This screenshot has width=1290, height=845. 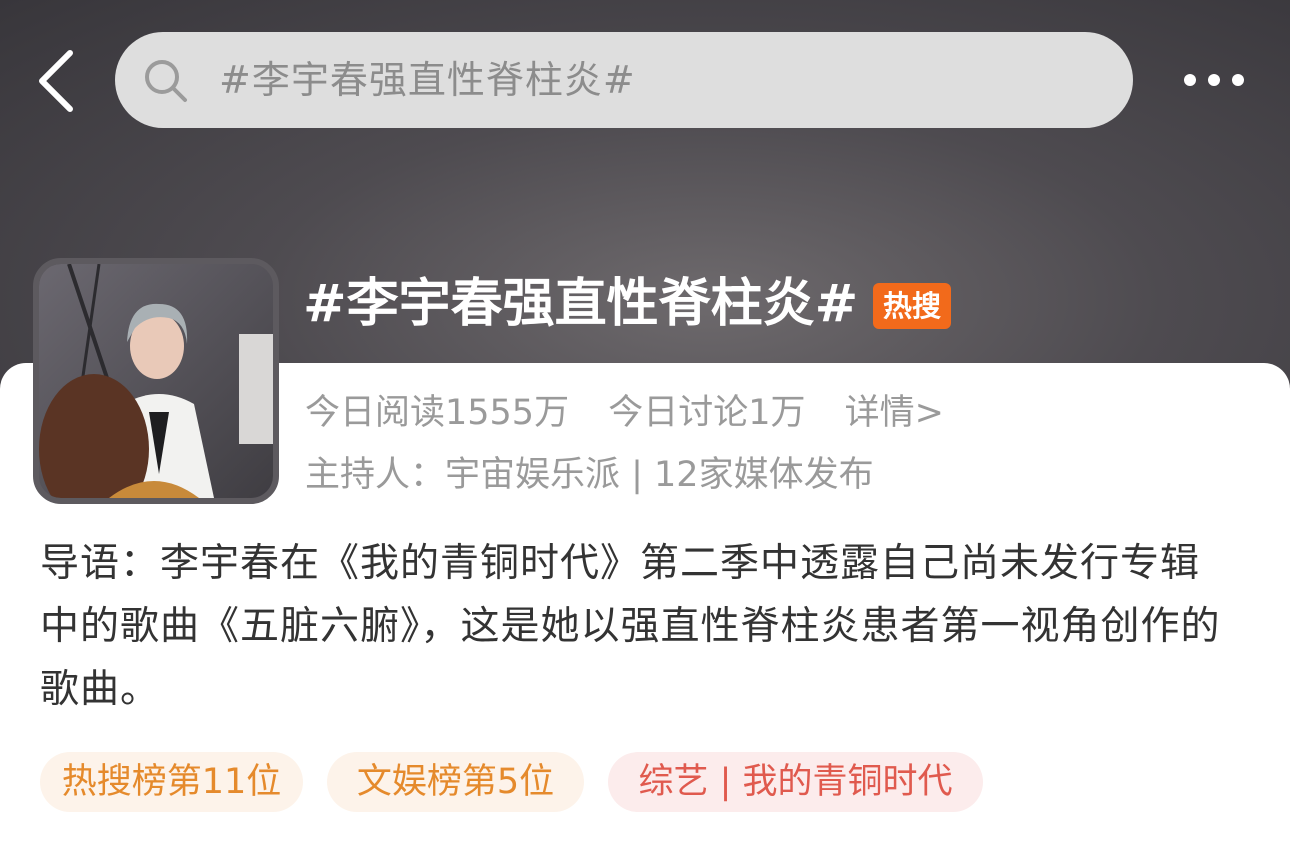 I want to click on discussion-count: 今日讨论1万, so click(x=707, y=413).